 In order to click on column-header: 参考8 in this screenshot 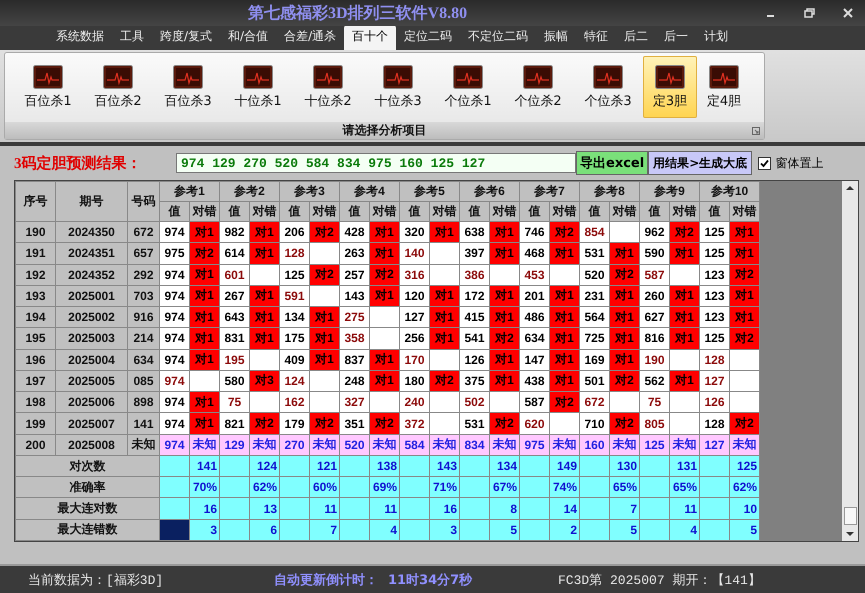, I will do `click(610, 192)`.